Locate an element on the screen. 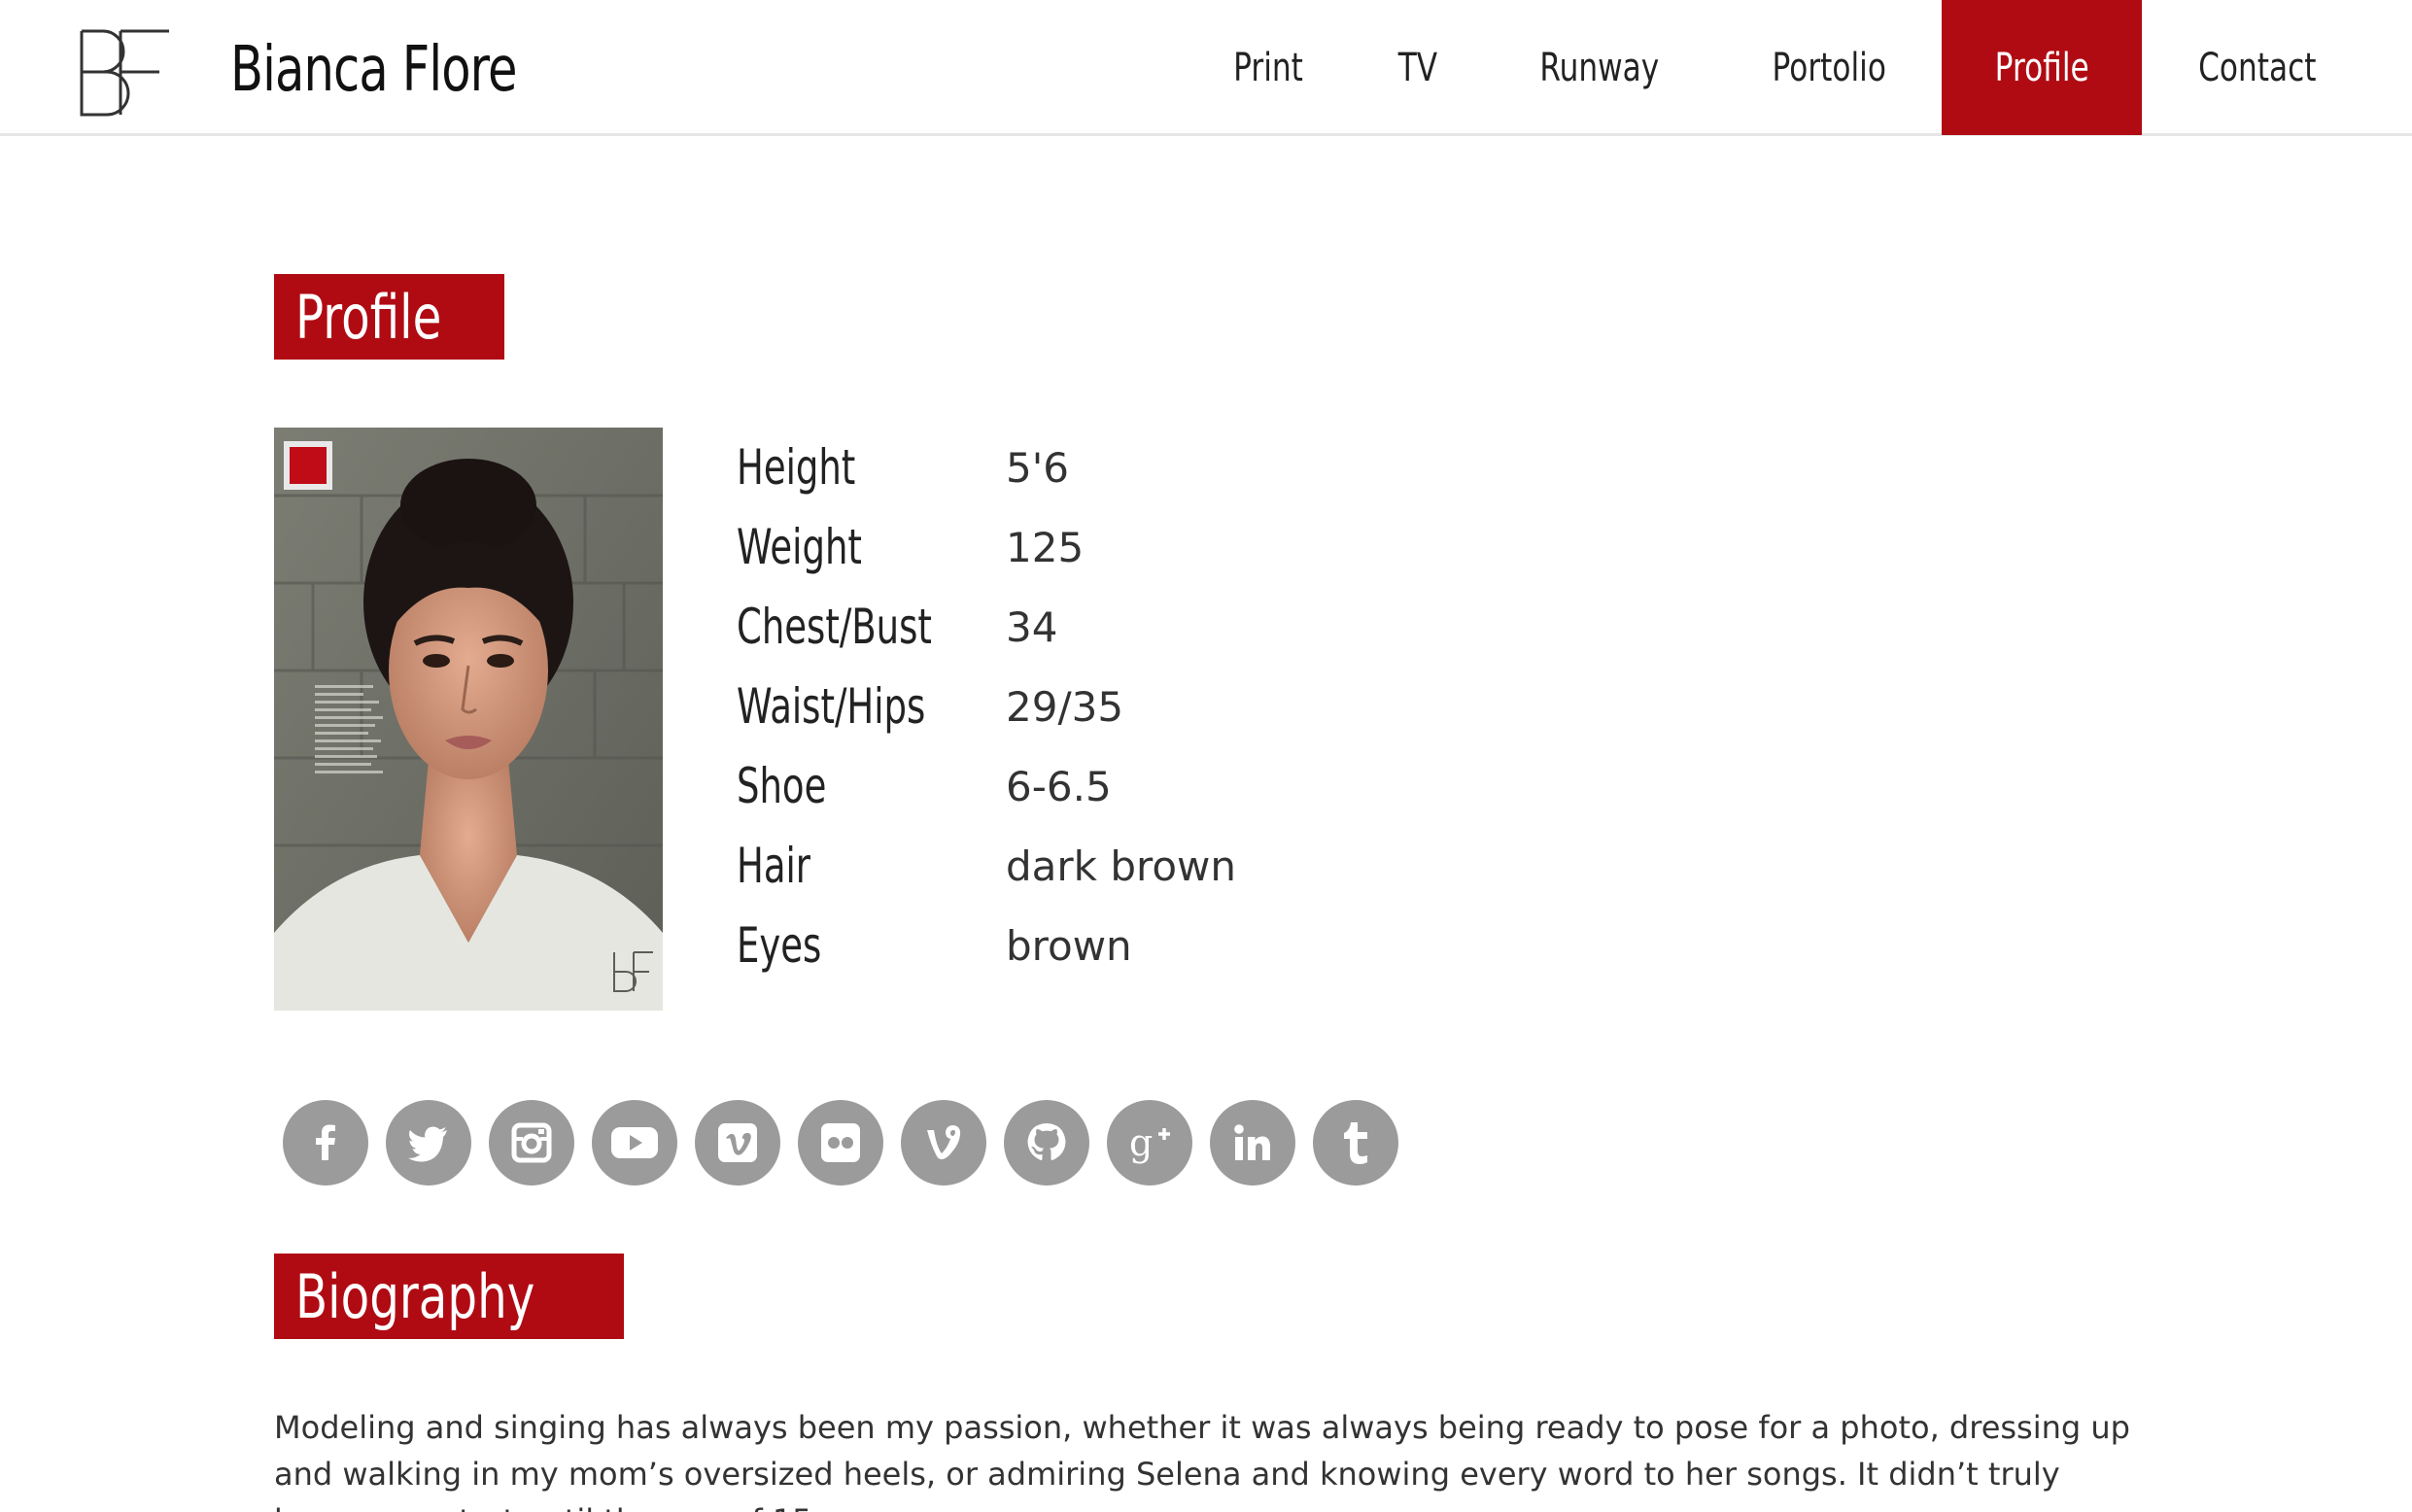 Image resolution: width=2412 pixels, height=1512 pixels. nav-tv-label: TV is located at coordinates (1417, 67).